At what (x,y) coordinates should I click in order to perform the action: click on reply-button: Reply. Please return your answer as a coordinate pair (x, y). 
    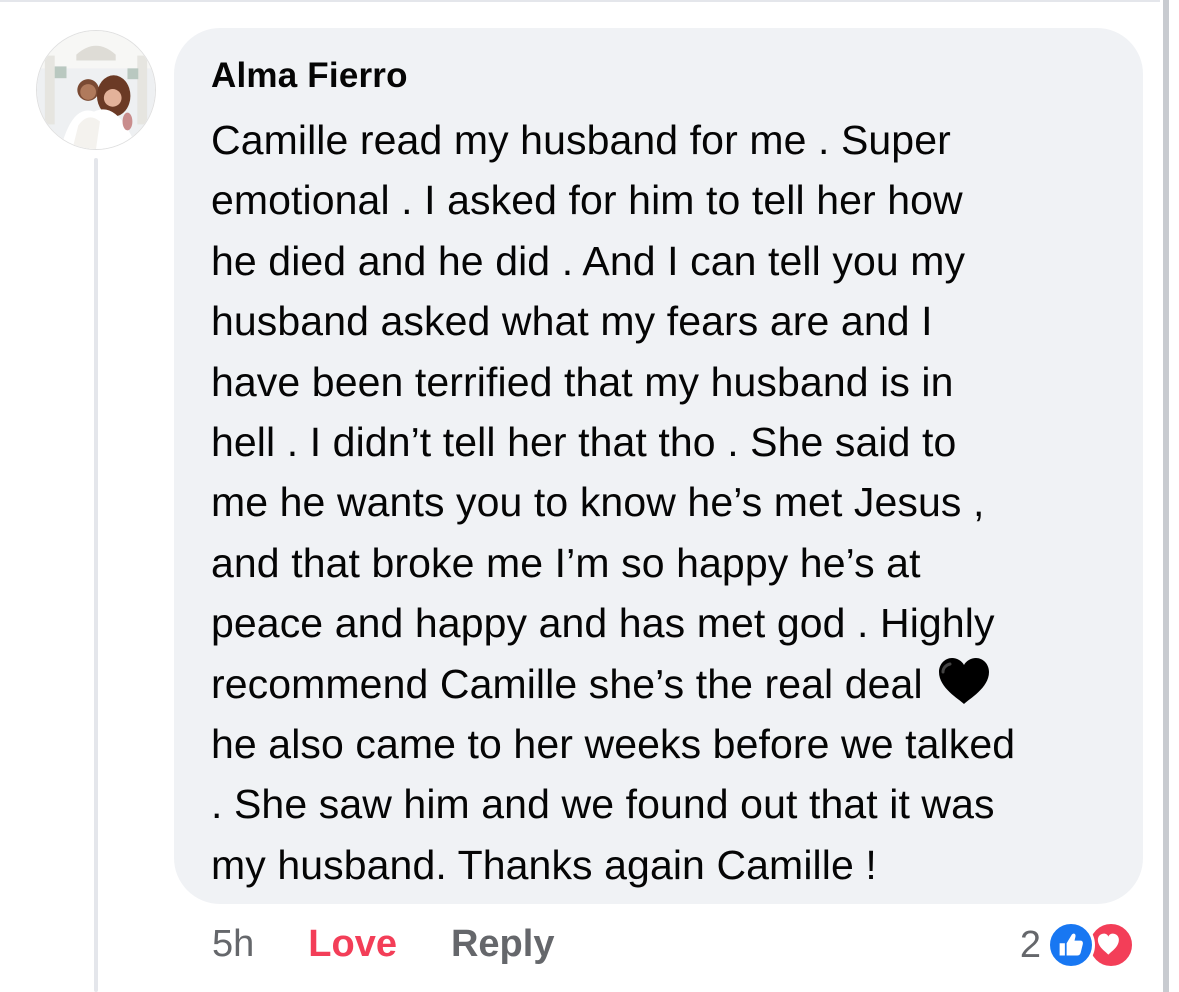
    Looking at the image, I should click on (502, 944).